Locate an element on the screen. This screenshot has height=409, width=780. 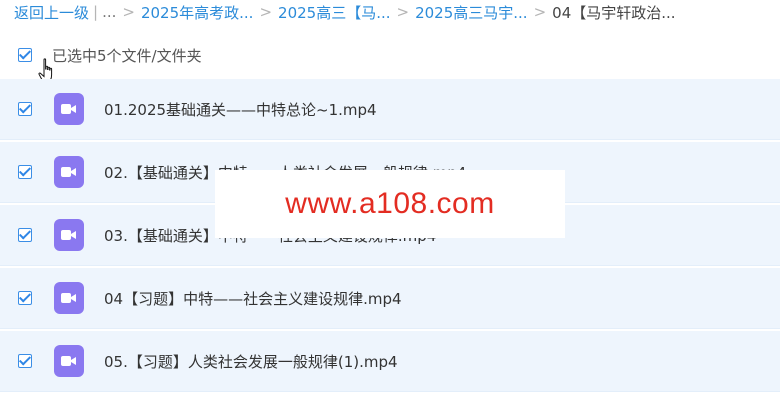
file-name: 05.【习题】人类社会发展一般规律(1).mp4 is located at coordinates (251, 361).